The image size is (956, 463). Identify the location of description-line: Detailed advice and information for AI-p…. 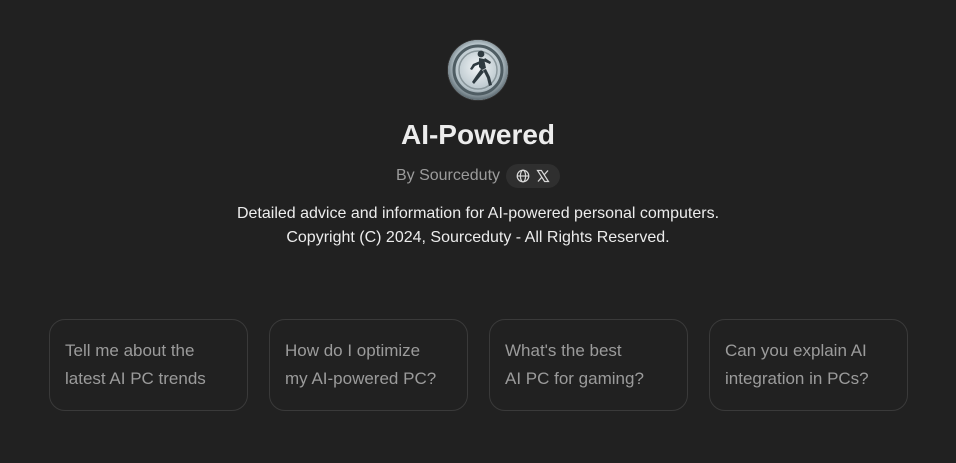
(478, 213).